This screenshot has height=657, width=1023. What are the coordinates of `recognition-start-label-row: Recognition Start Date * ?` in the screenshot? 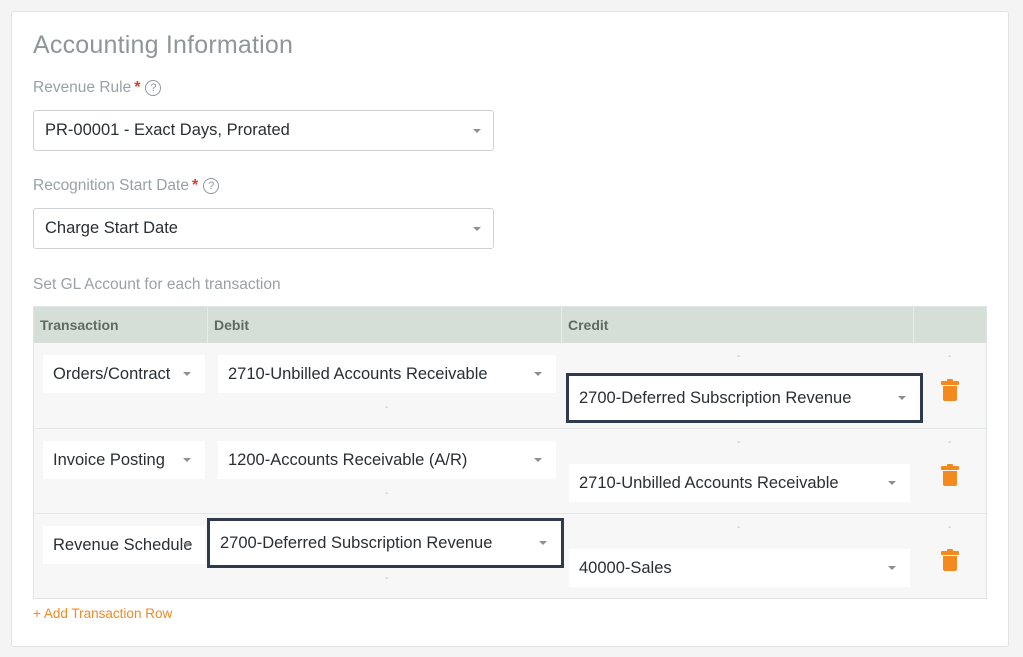 It's located at (126, 186).